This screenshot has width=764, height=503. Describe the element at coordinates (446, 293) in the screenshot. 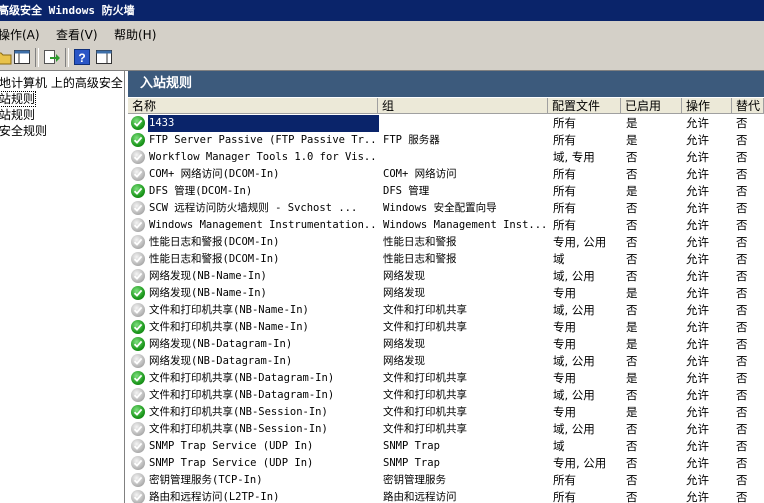

I see `rule-row: 网络发现(NB-Name-In) 网络发现 专用 是 允许 否` at that location.